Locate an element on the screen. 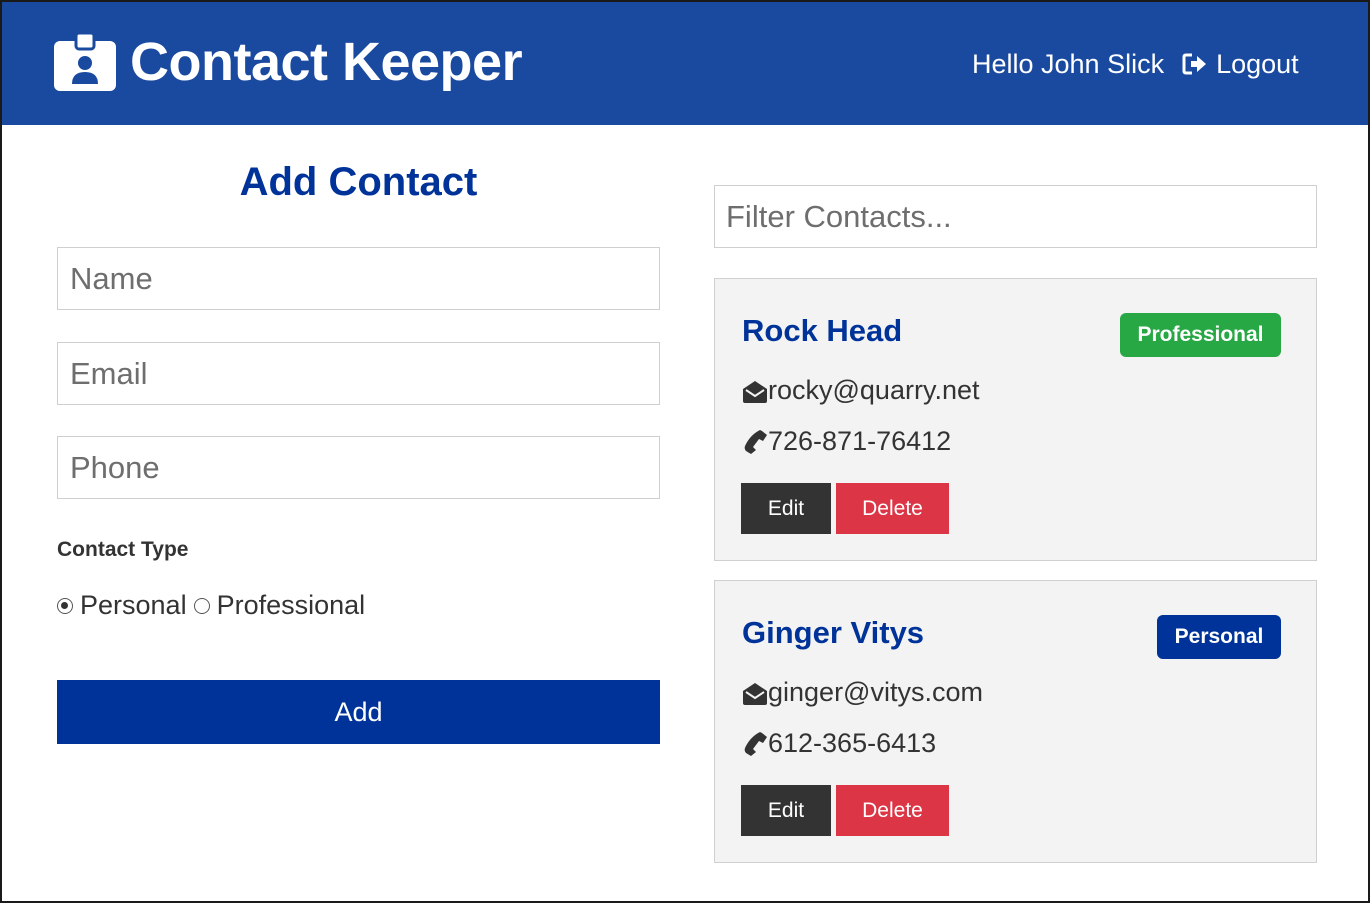  brand: Contact Keeper is located at coordinates (288, 61).